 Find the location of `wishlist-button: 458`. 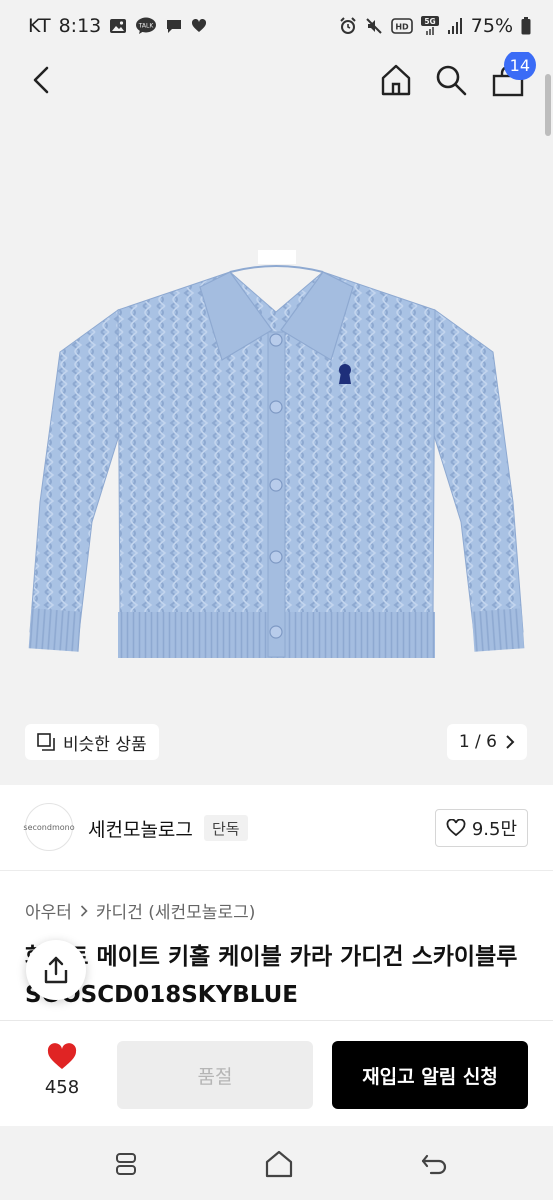

wishlist-button: 458 is located at coordinates (62, 1070).